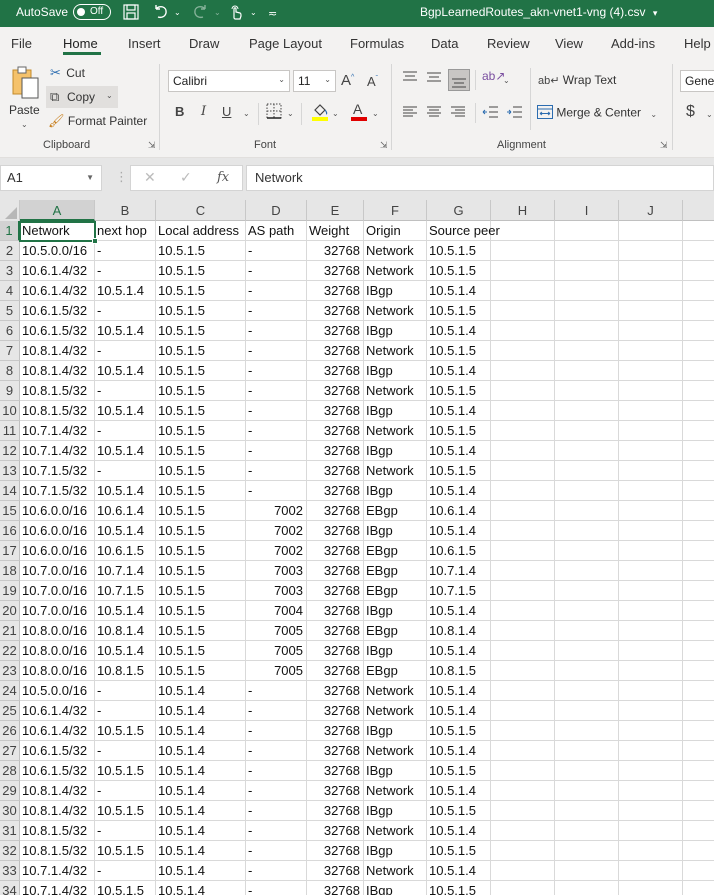  Describe the element at coordinates (109, 95) in the screenshot. I see `copy-dropdown-icon: ⌄` at that location.